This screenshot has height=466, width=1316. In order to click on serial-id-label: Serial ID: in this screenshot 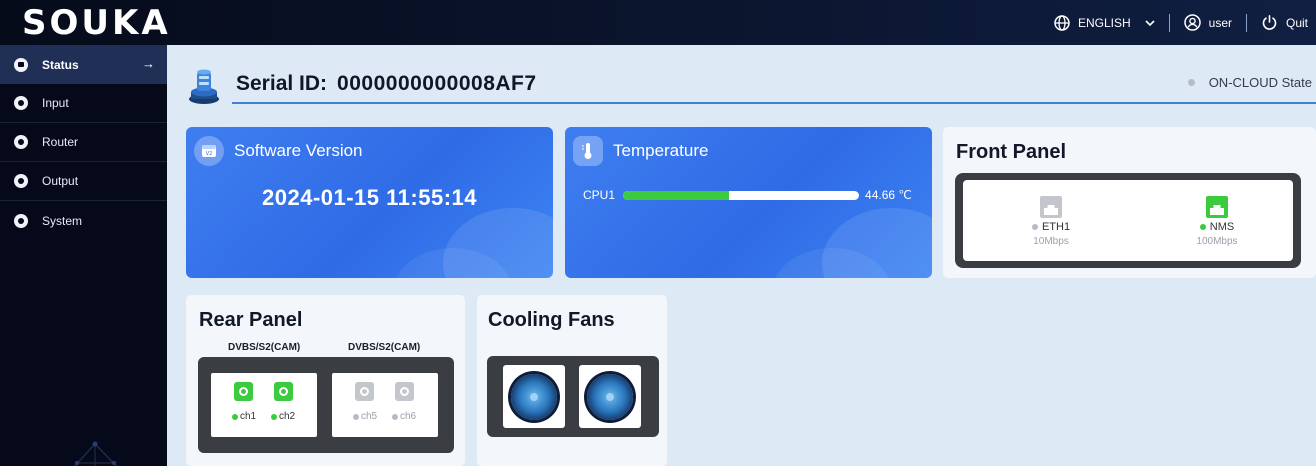, I will do `click(282, 83)`.